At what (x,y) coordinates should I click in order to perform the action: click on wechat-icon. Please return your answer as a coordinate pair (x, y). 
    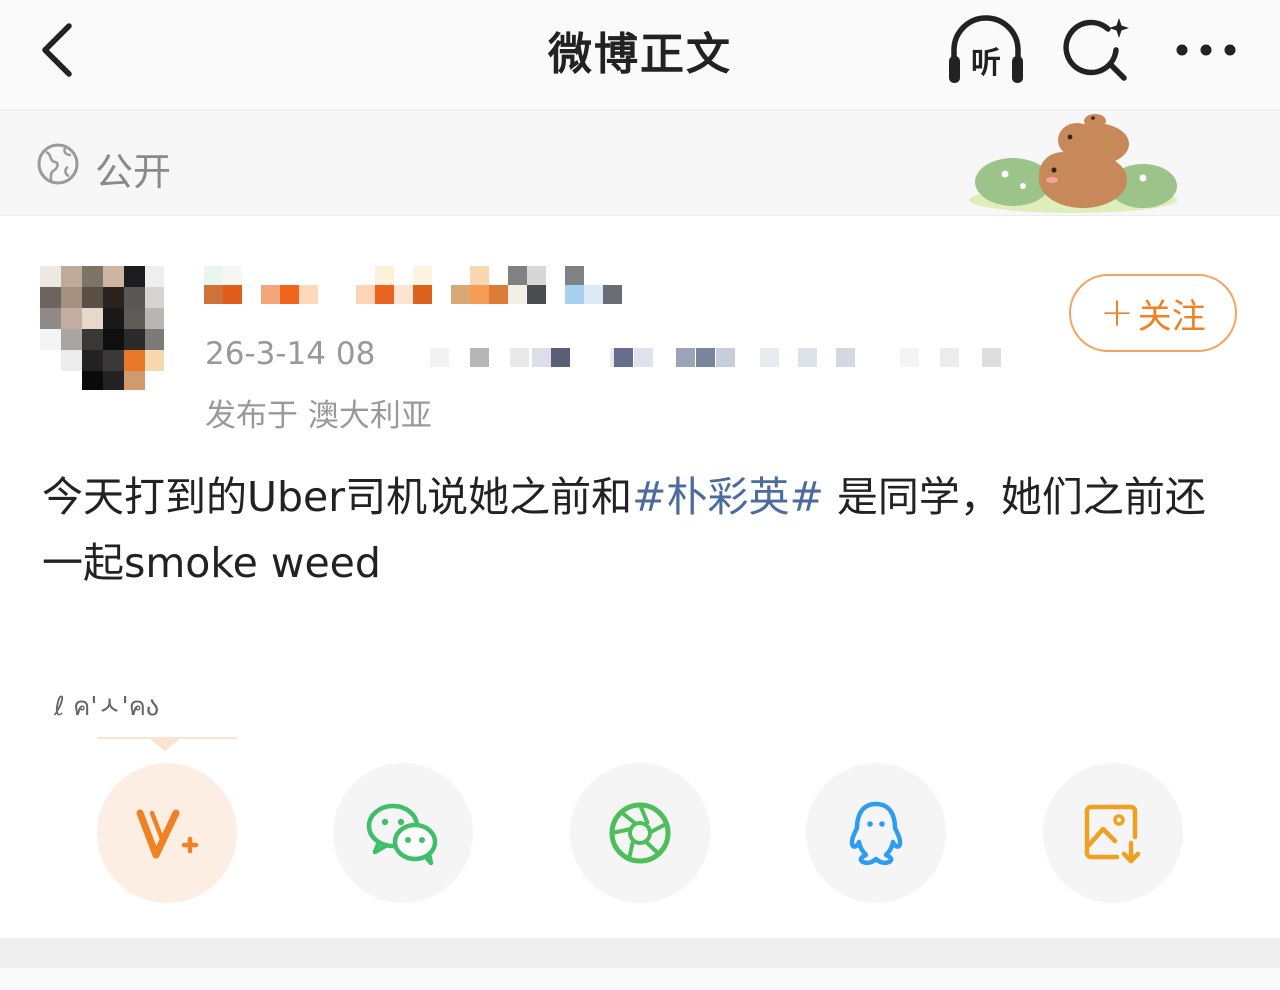
    Looking at the image, I should click on (402, 834).